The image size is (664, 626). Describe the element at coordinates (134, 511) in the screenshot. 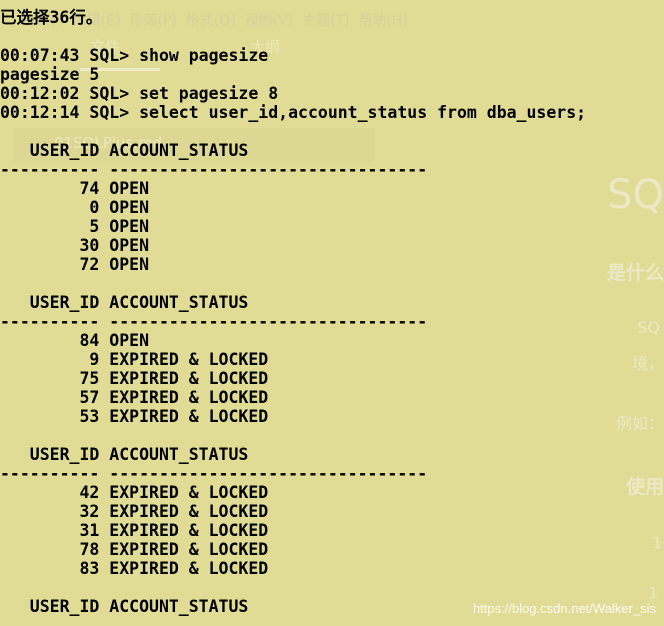

I see `console-line: 32 EXPIRED & LOCKED` at that location.